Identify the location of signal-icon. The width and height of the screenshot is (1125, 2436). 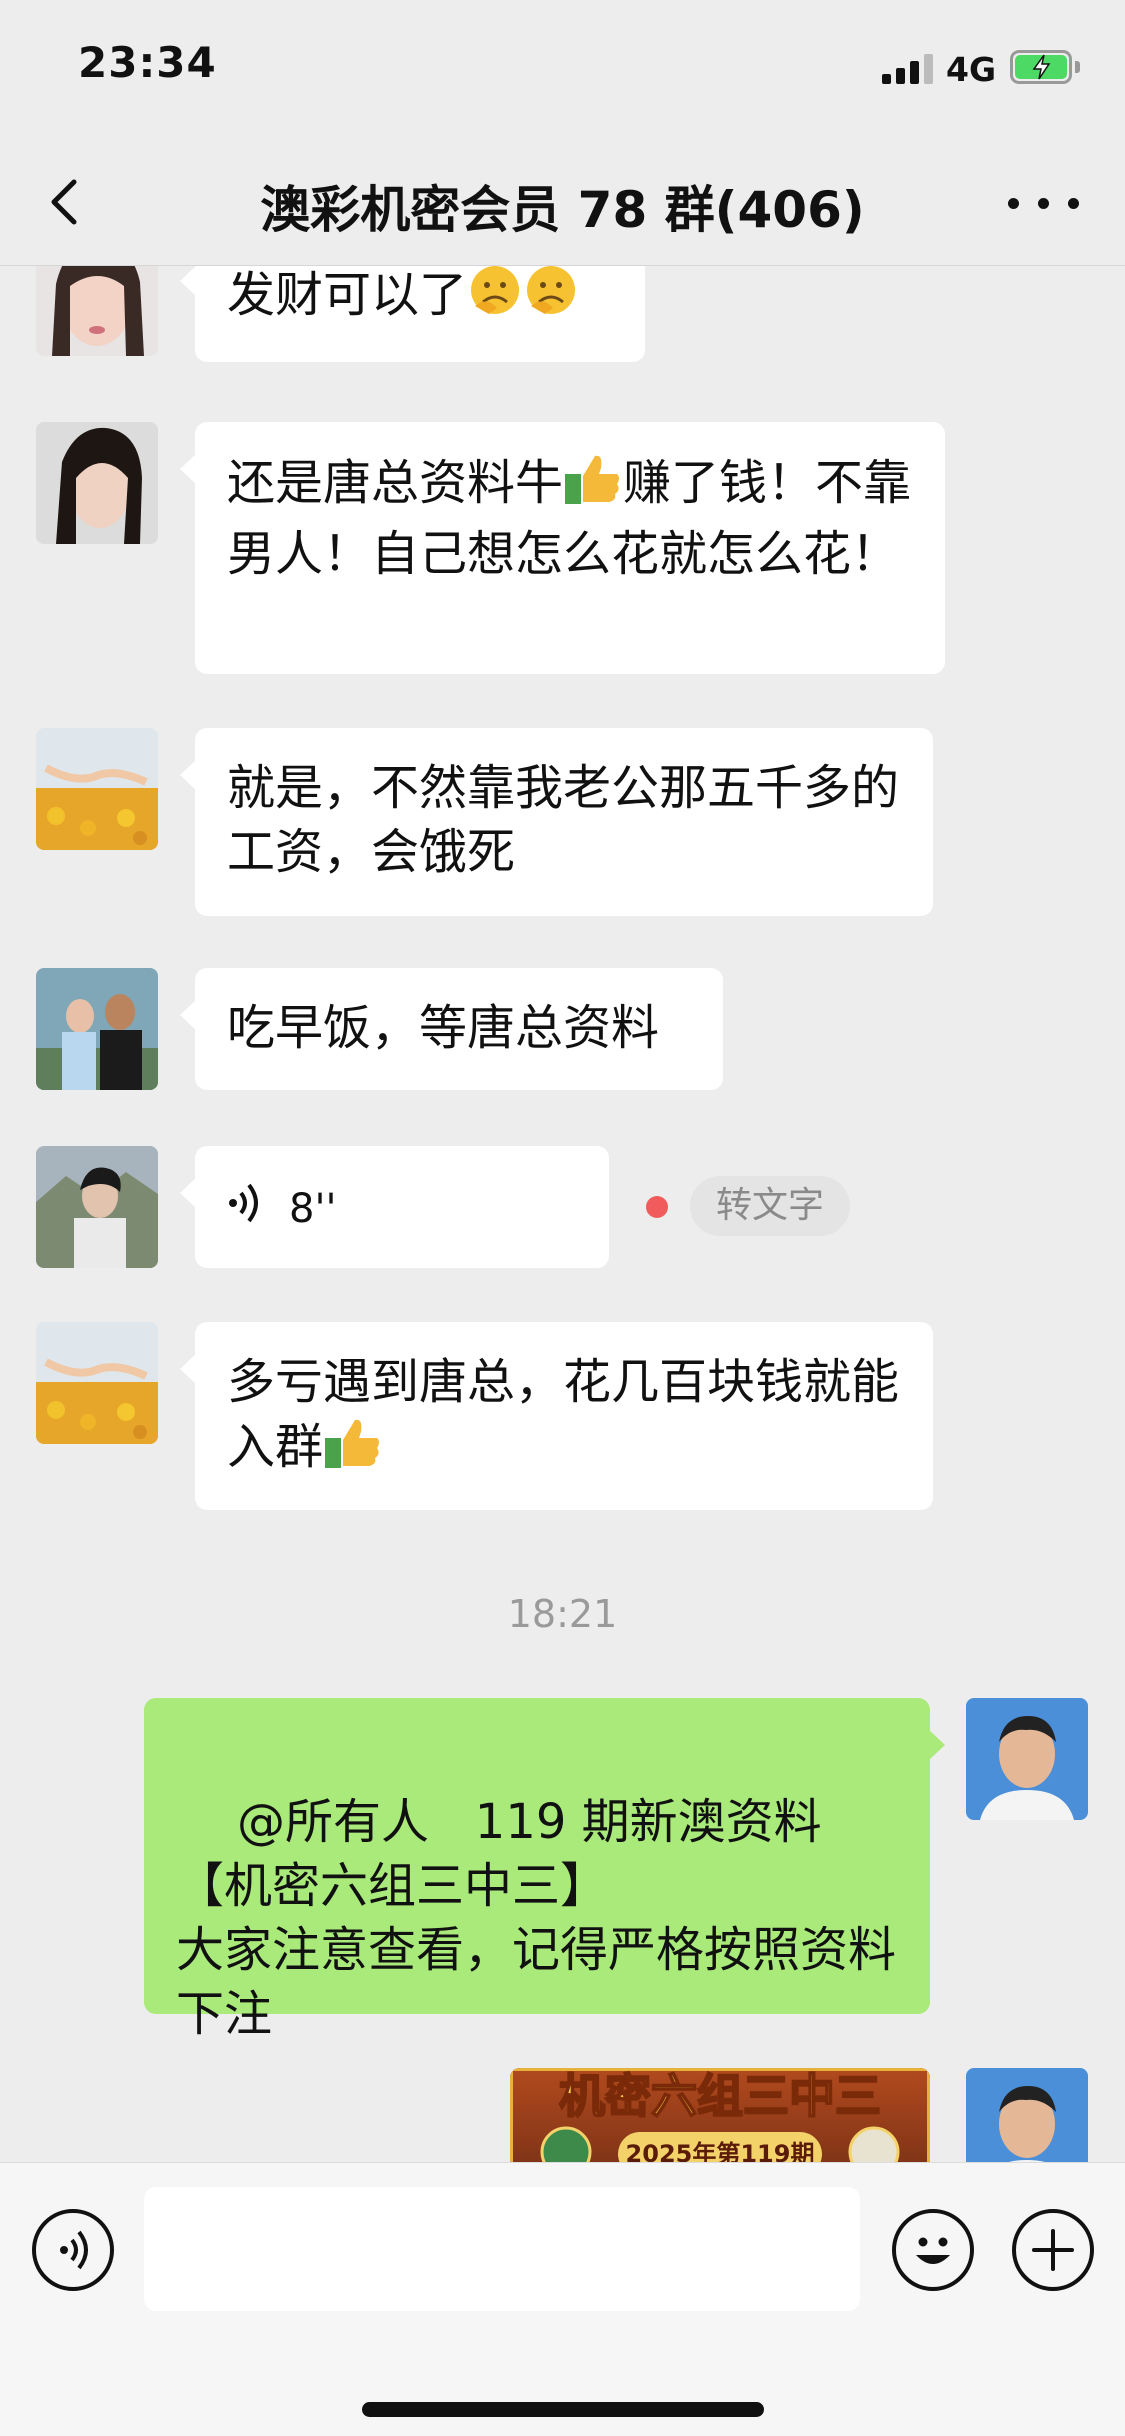
(908, 68).